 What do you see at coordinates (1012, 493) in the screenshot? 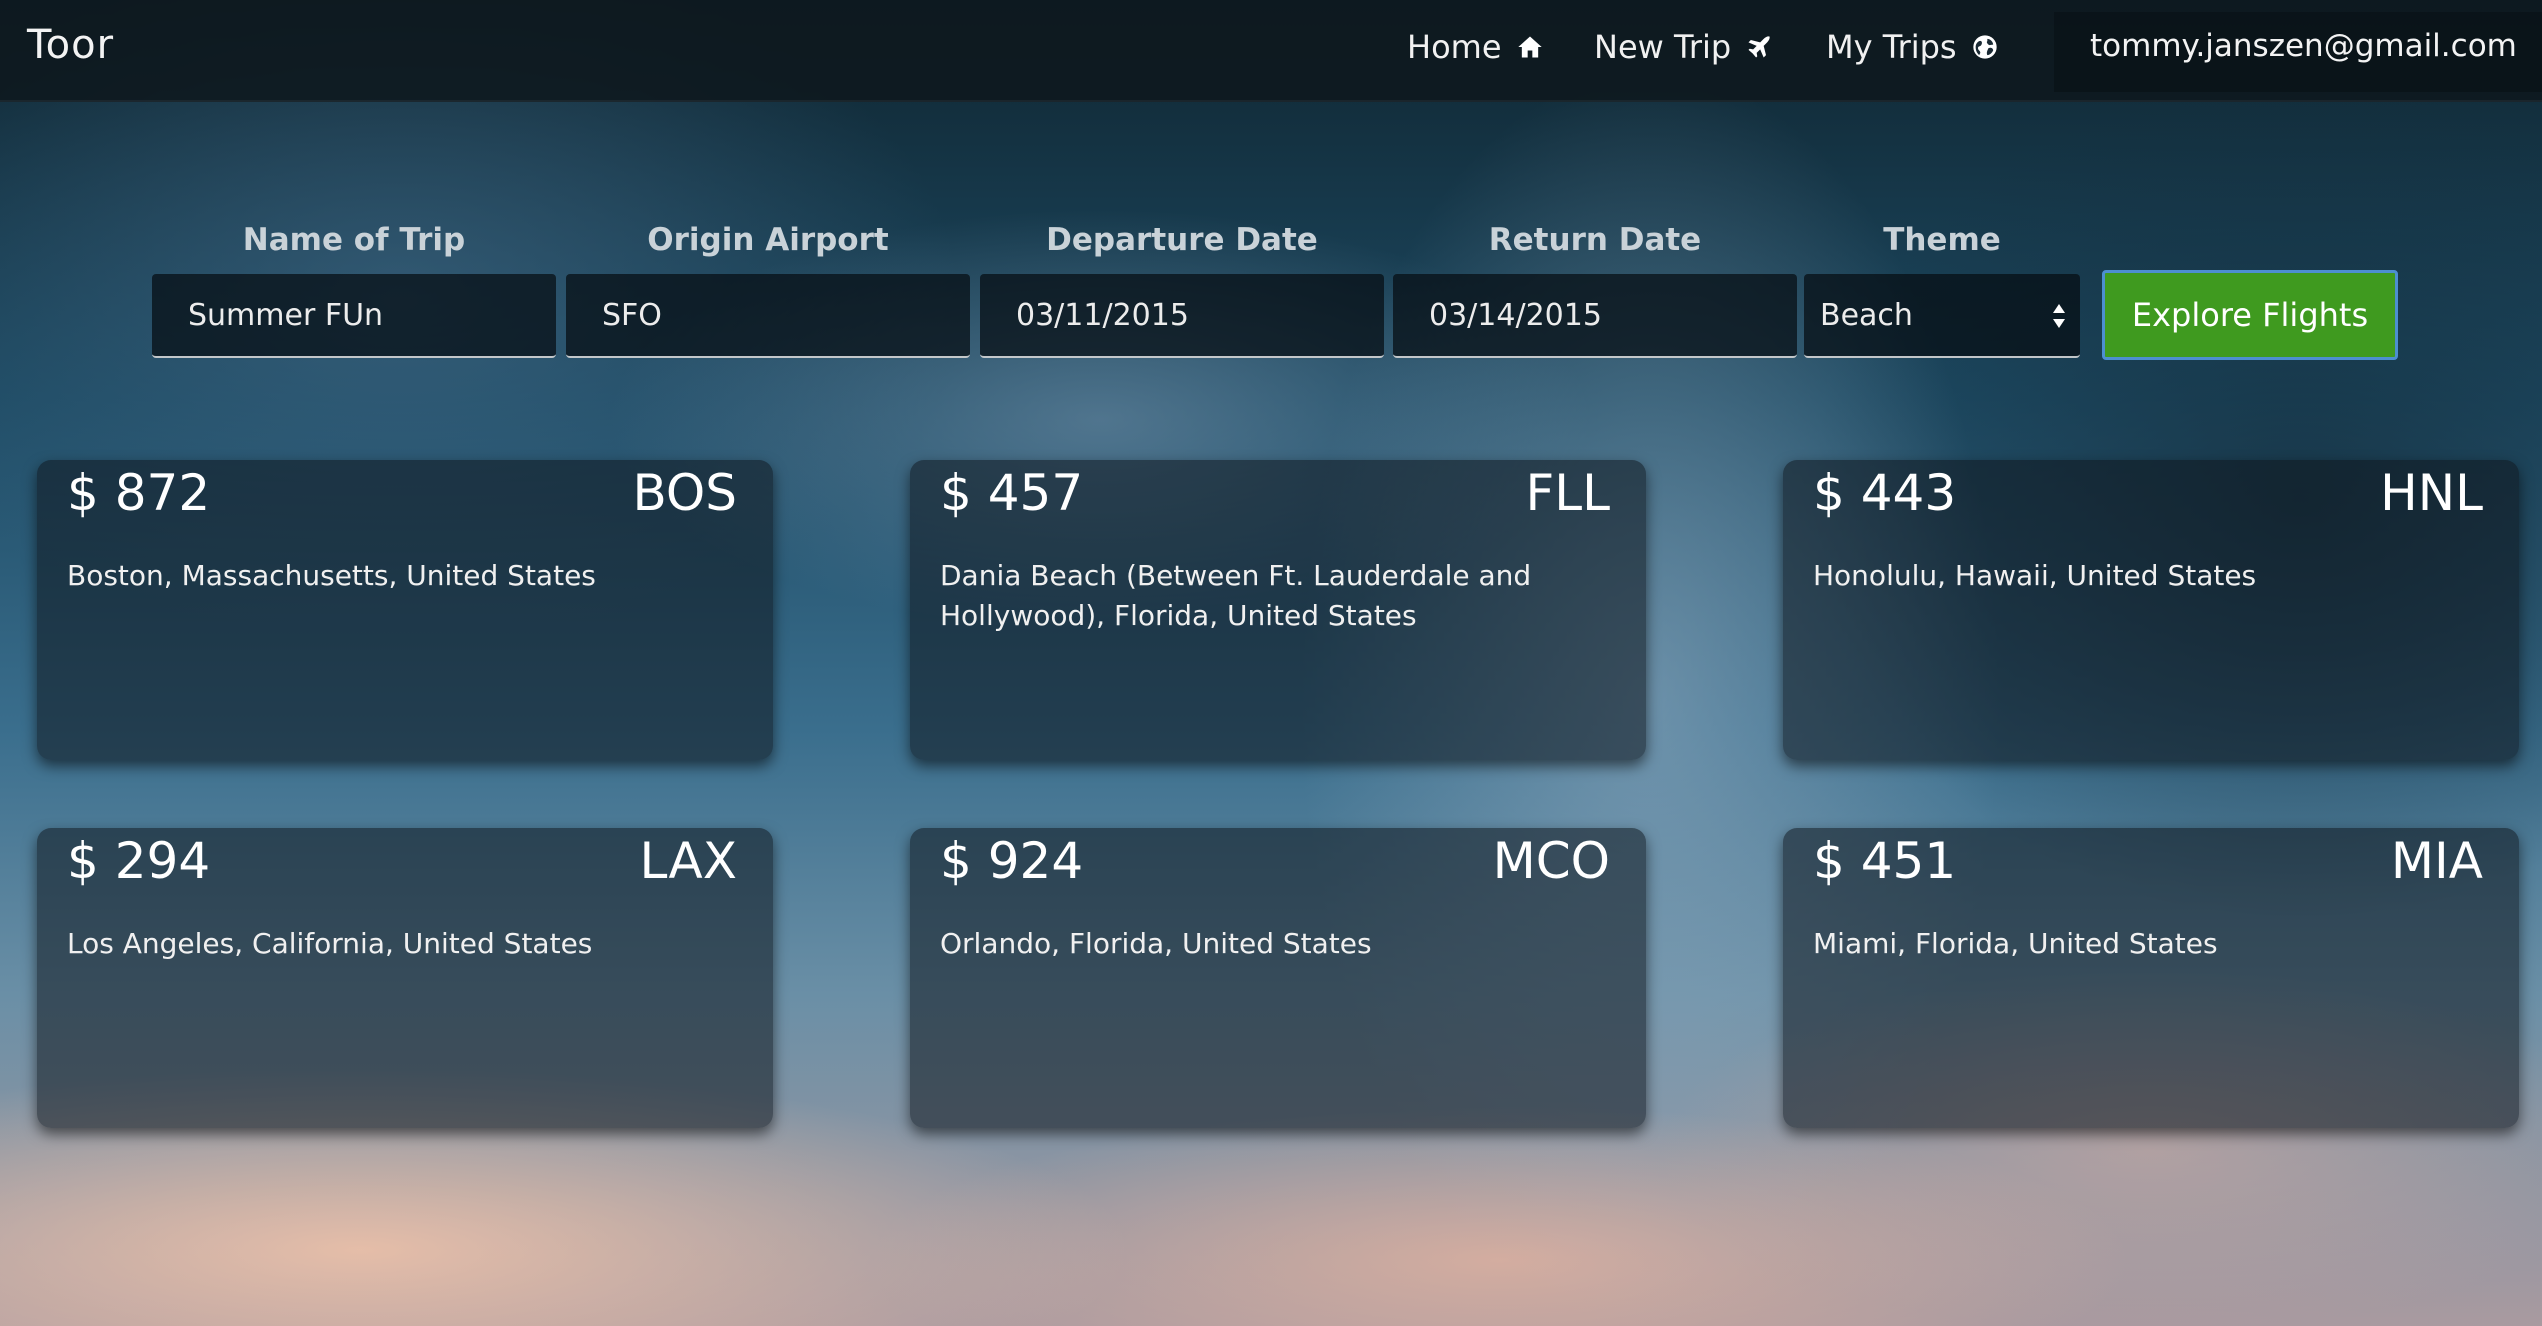
I see `result-price: $ 457` at bounding box center [1012, 493].